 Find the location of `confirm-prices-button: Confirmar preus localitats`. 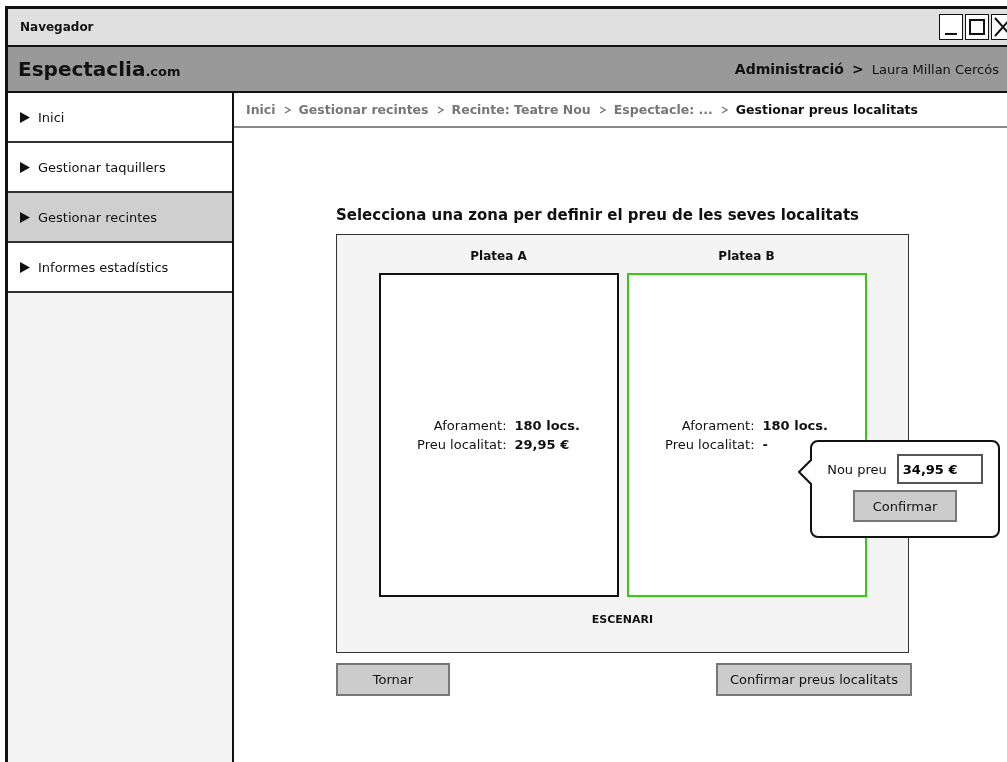

confirm-prices-button: Confirmar preus localitats is located at coordinates (814, 679).